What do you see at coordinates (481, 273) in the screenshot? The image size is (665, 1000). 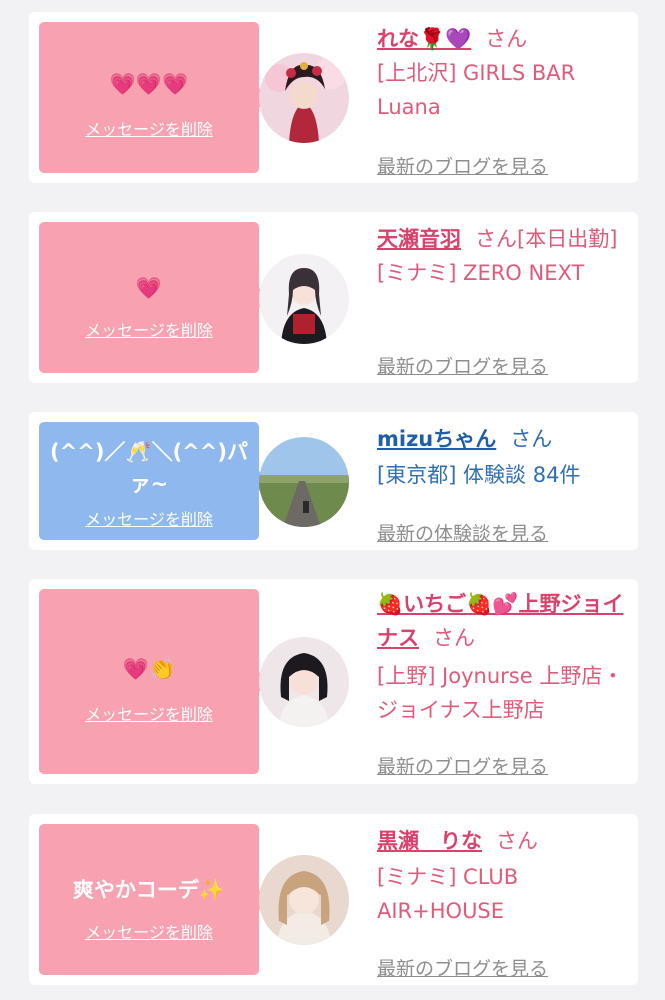 I see `shop-name: [ミナミ] ZERO NEXT` at bounding box center [481, 273].